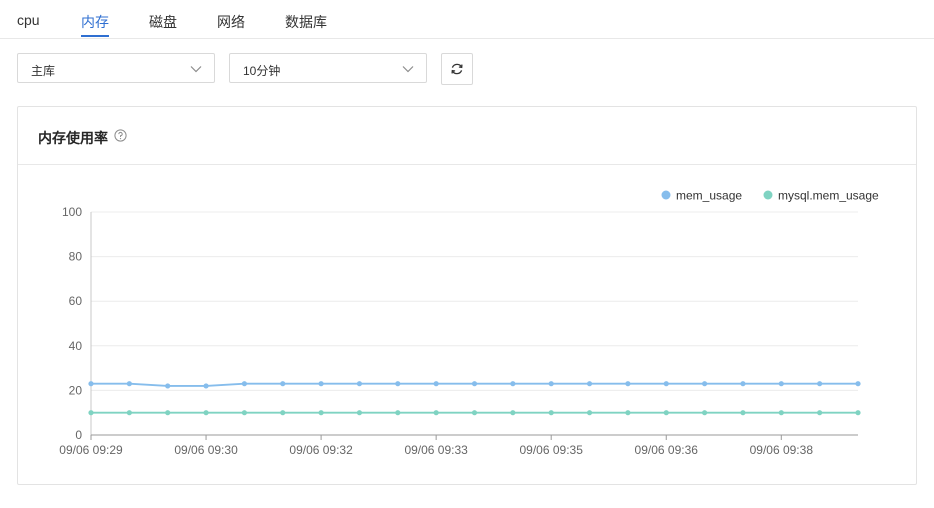 The height and width of the screenshot is (508, 934). What do you see at coordinates (28, 20) in the screenshot?
I see `tab-cpu: cpu` at bounding box center [28, 20].